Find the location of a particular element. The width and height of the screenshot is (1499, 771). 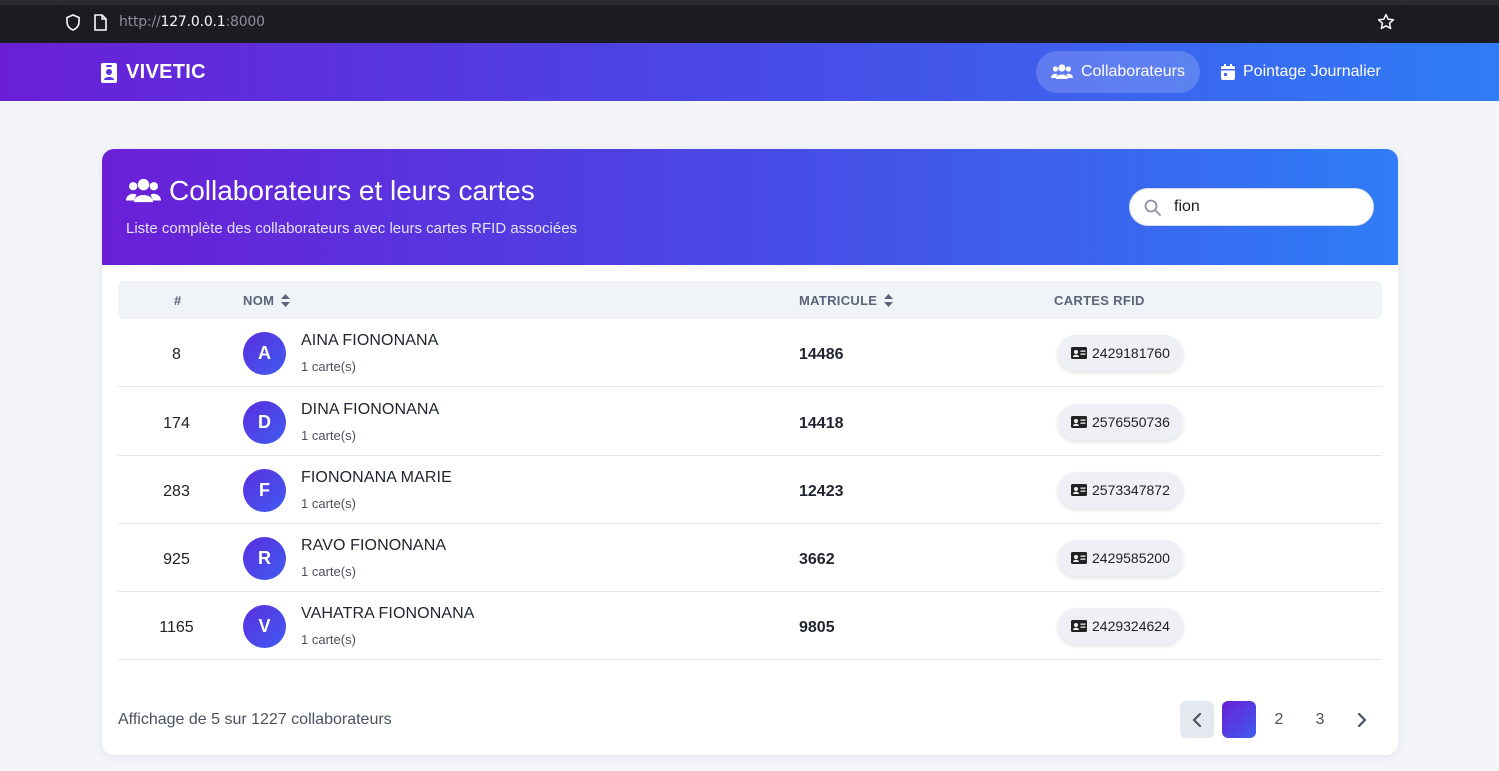

address-bar: http://127.0.0.1:8000 is located at coordinates (730, 22).